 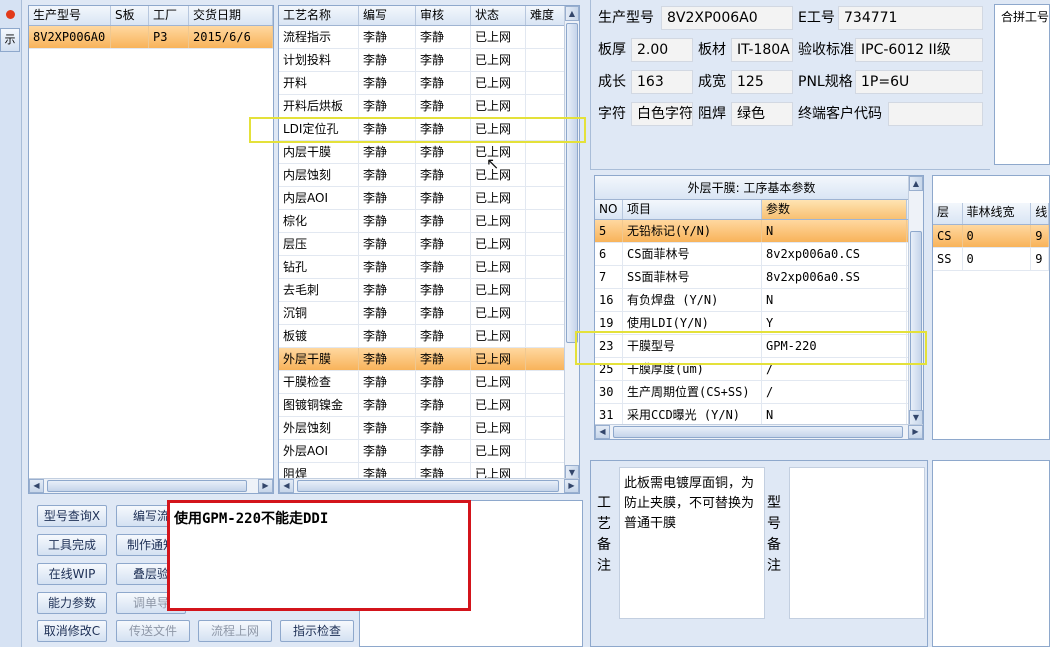 What do you see at coordinates (751, 254) in the screenshot?
I see `param-row: 6 CS面菲林号 8v2xp006a0.CS` at bounding box center [751, 254].